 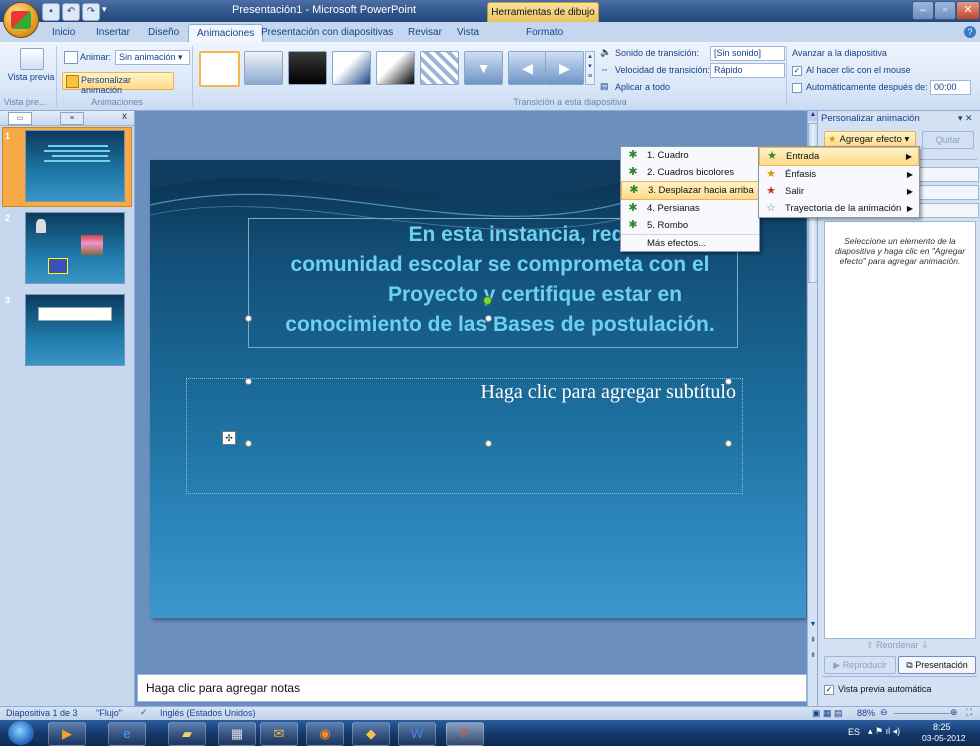 I want to click on taskbar-calculator-icon: ▦, so click(x=237, y=734).